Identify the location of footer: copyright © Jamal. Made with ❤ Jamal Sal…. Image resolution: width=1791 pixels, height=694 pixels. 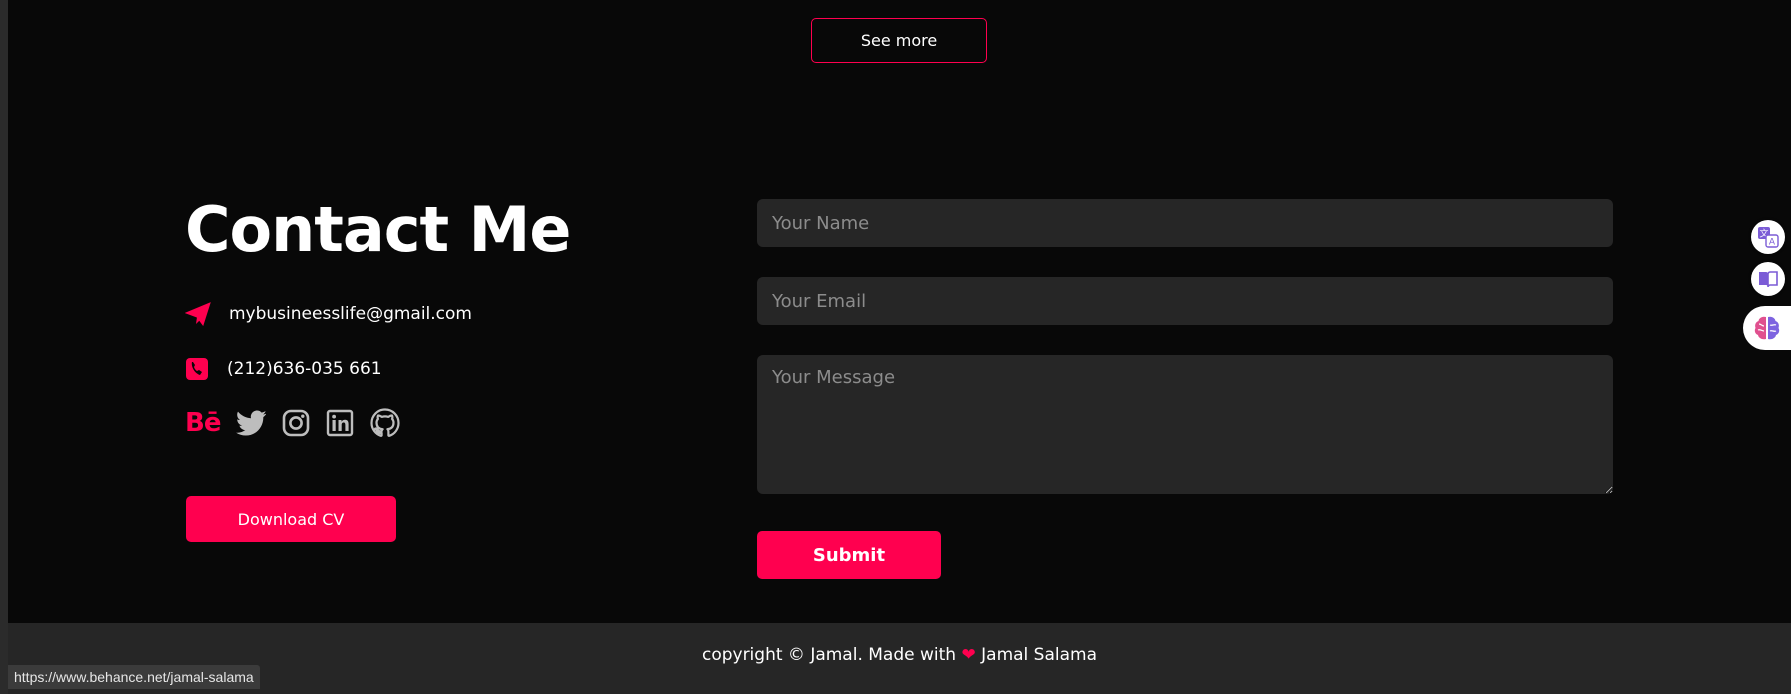
(899, 658).